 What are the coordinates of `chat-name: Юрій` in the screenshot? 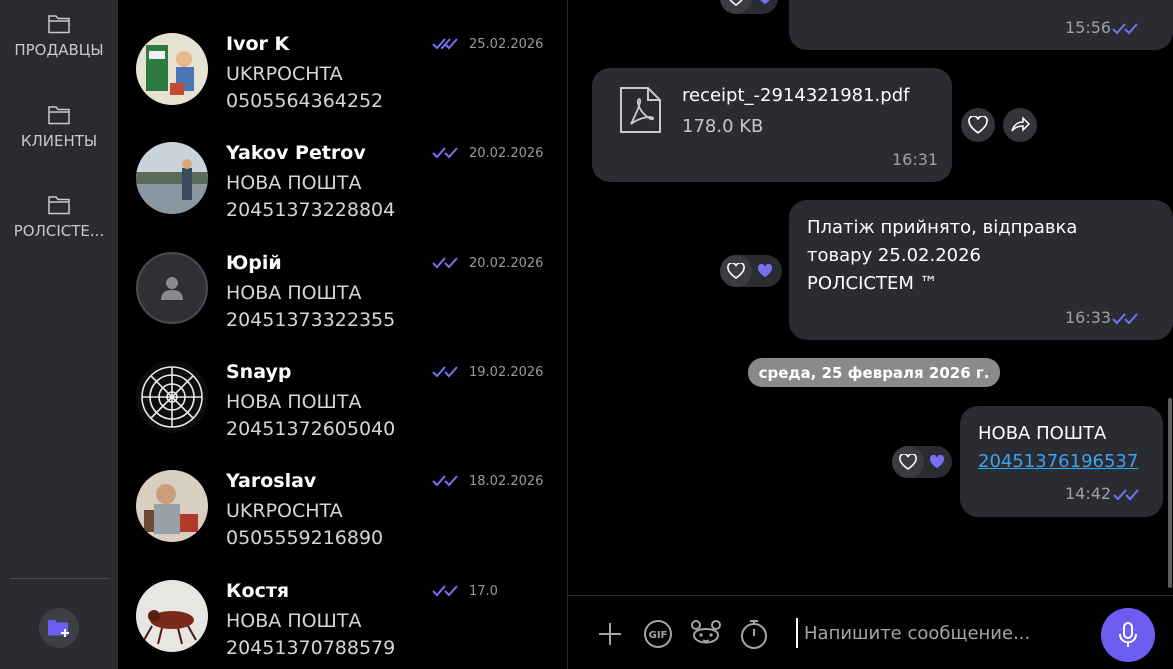 It's located at (254, 263).